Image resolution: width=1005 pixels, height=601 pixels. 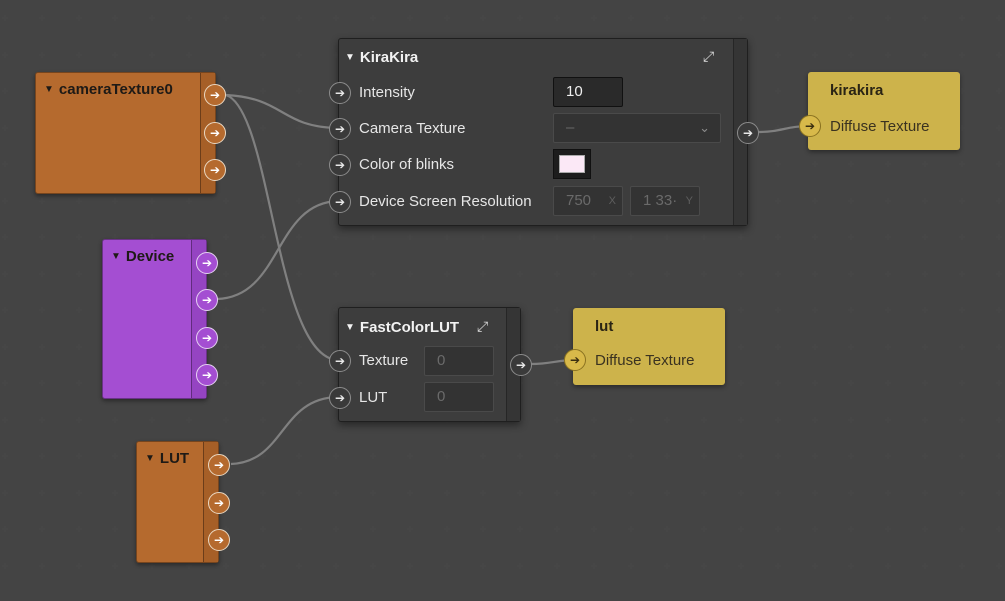 What do you see at coordinates (381, 57) in the screenshot?
I see `node-title: ▼ KiraKira` at bounding box center [381, 57].